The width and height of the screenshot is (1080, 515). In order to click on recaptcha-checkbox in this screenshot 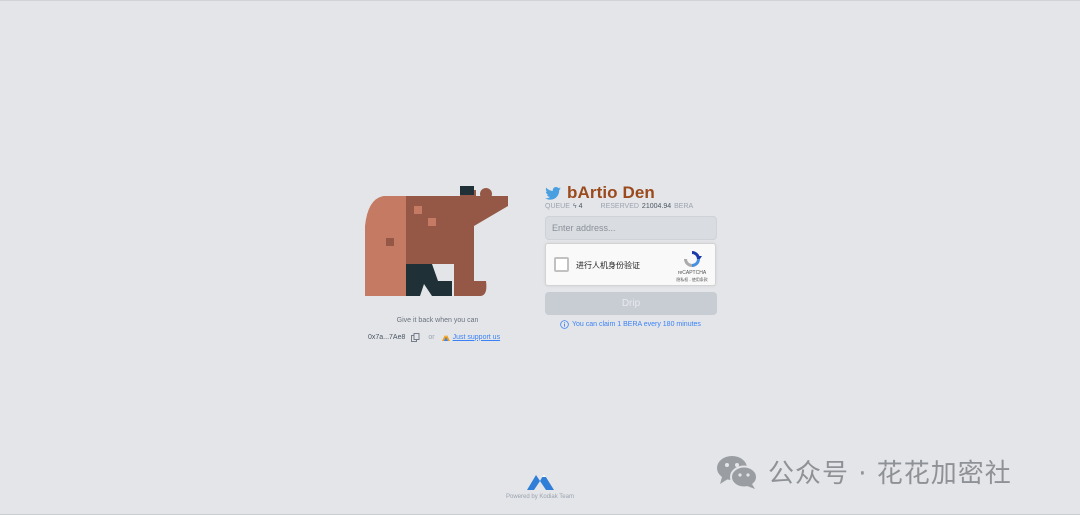, I will do `click(561, 264)`.